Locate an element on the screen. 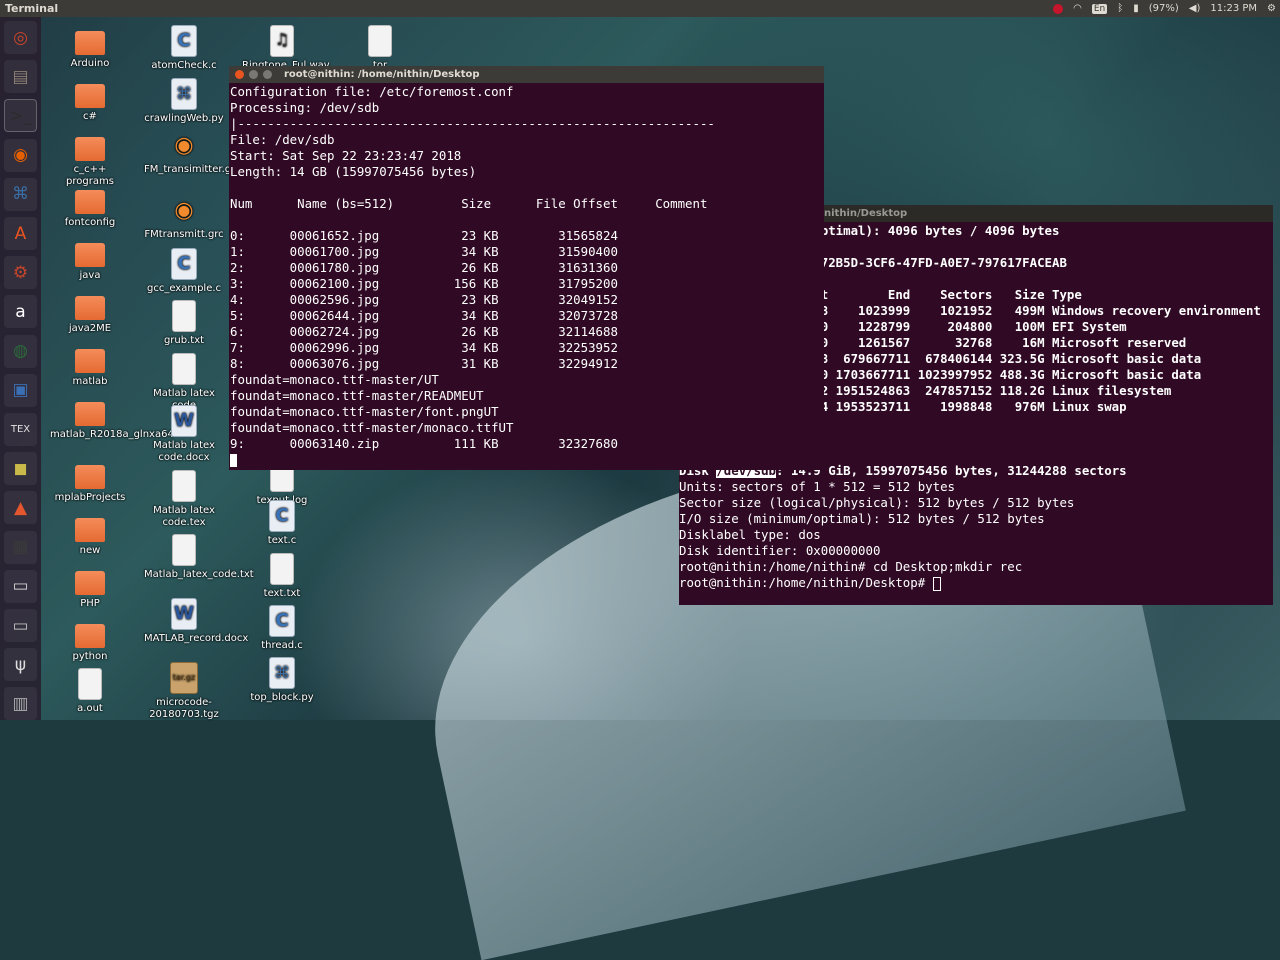  close-button is located at coordinates (239, 74).